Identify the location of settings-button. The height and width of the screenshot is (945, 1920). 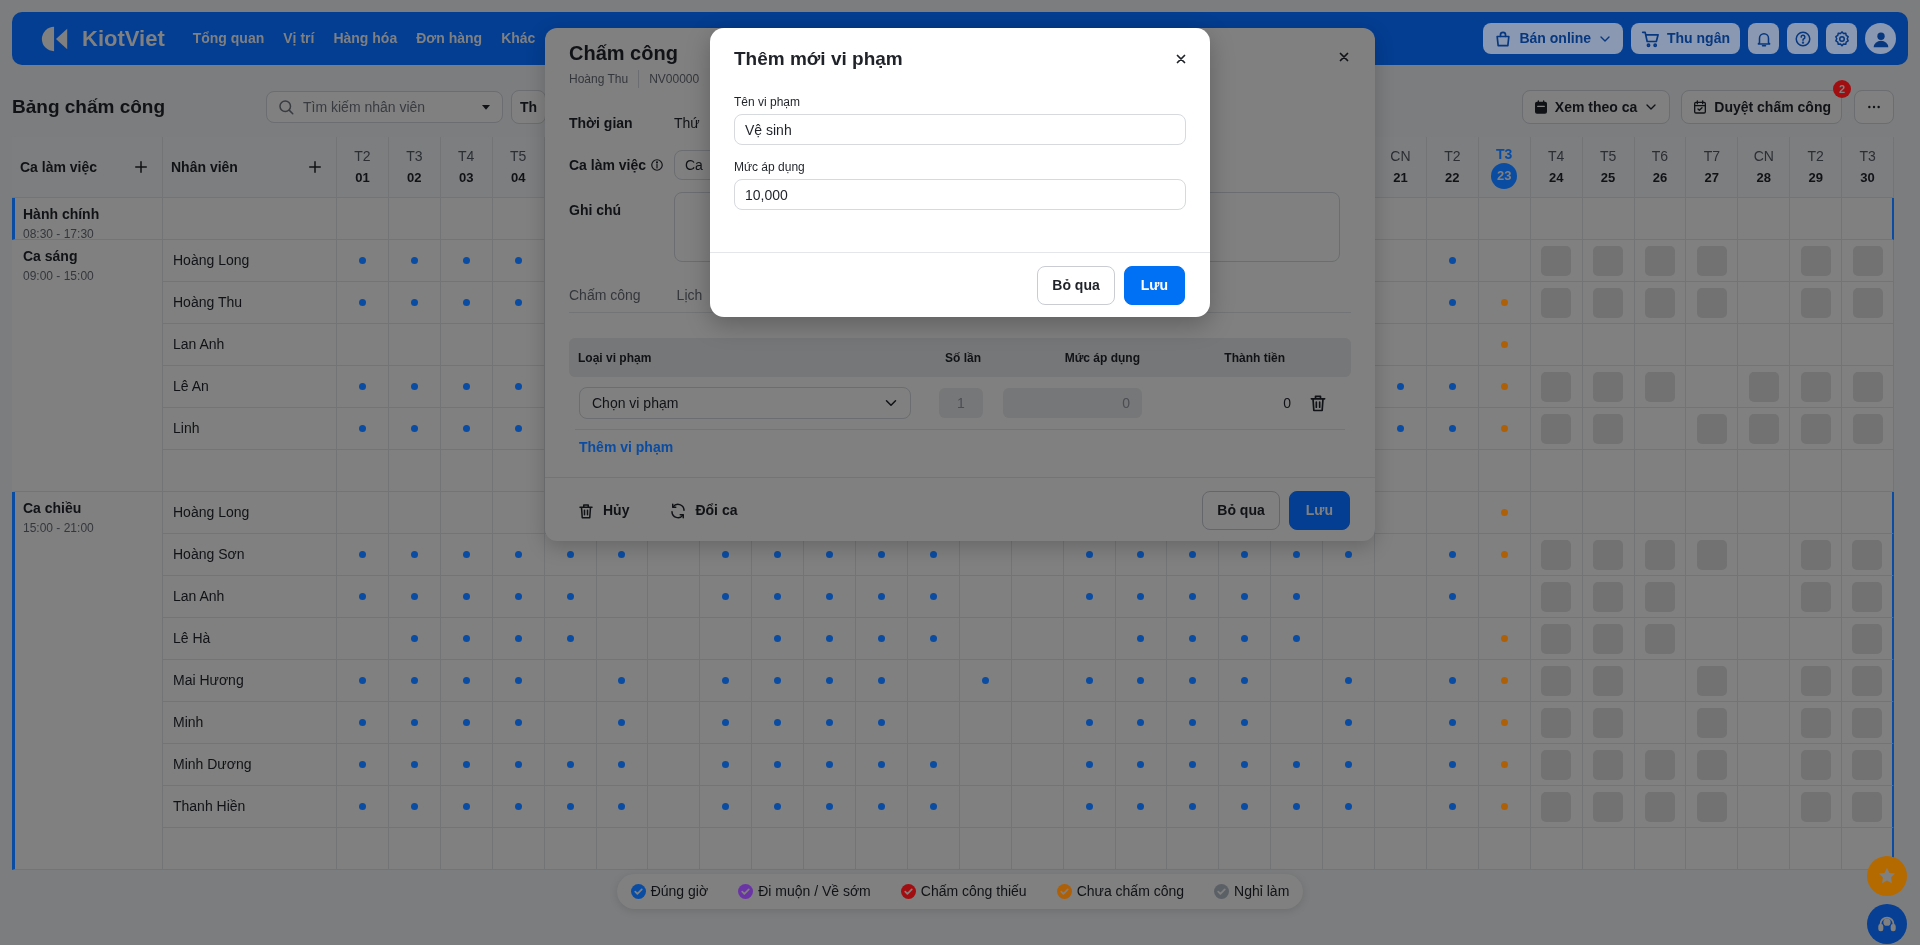
(1841, 38).